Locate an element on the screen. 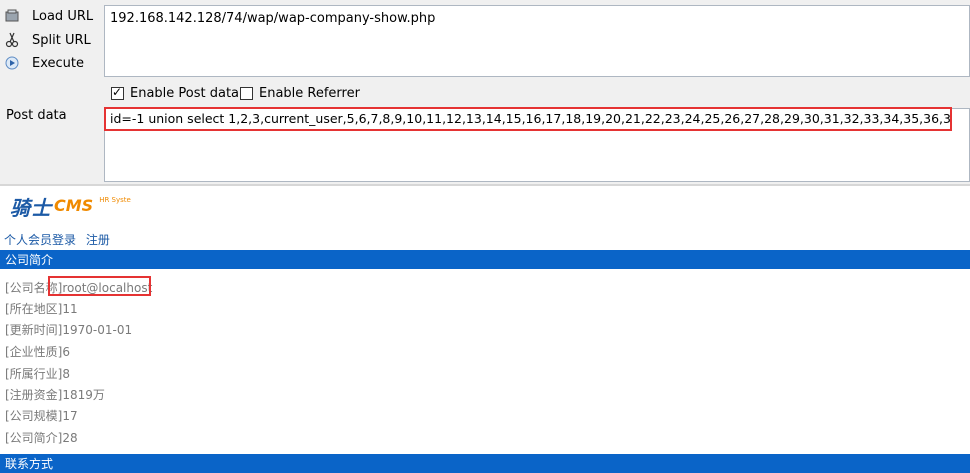 The width and height of the screenshot is (970, 473). play-icon is located at coordinates (12, 63).